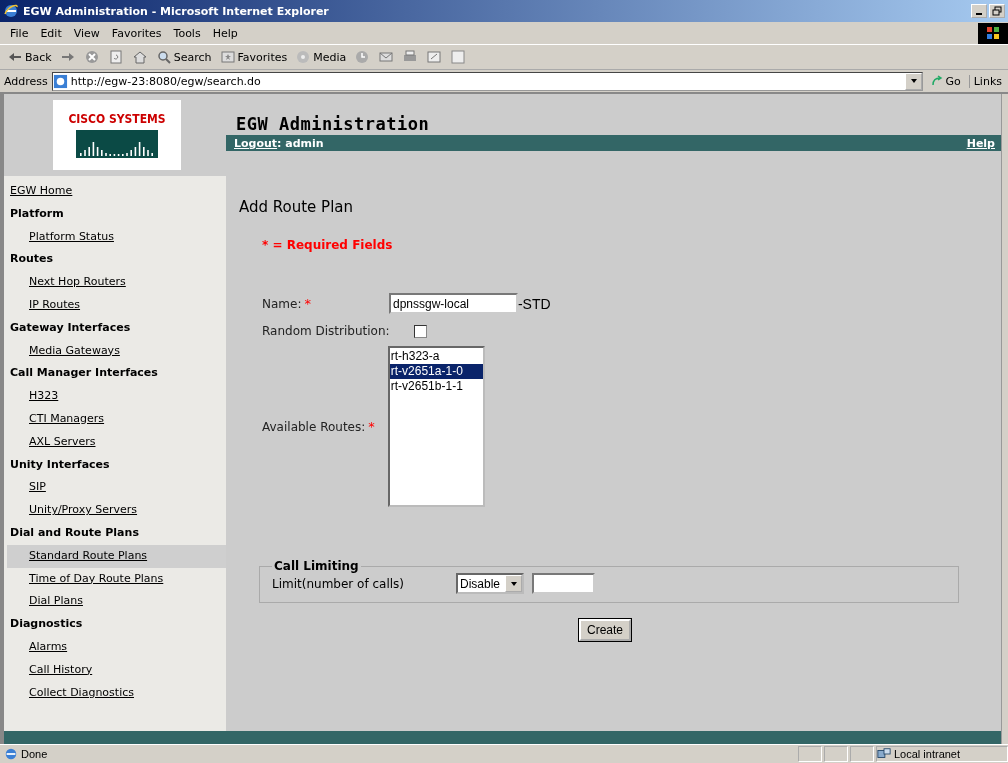 Image resolution: width=1008 pixels, height=763 pixels. What do you see at coordinates (316, 566) in the screenshot?
I see `group-legend: Call Limiting` at bounding box center [316, 566].